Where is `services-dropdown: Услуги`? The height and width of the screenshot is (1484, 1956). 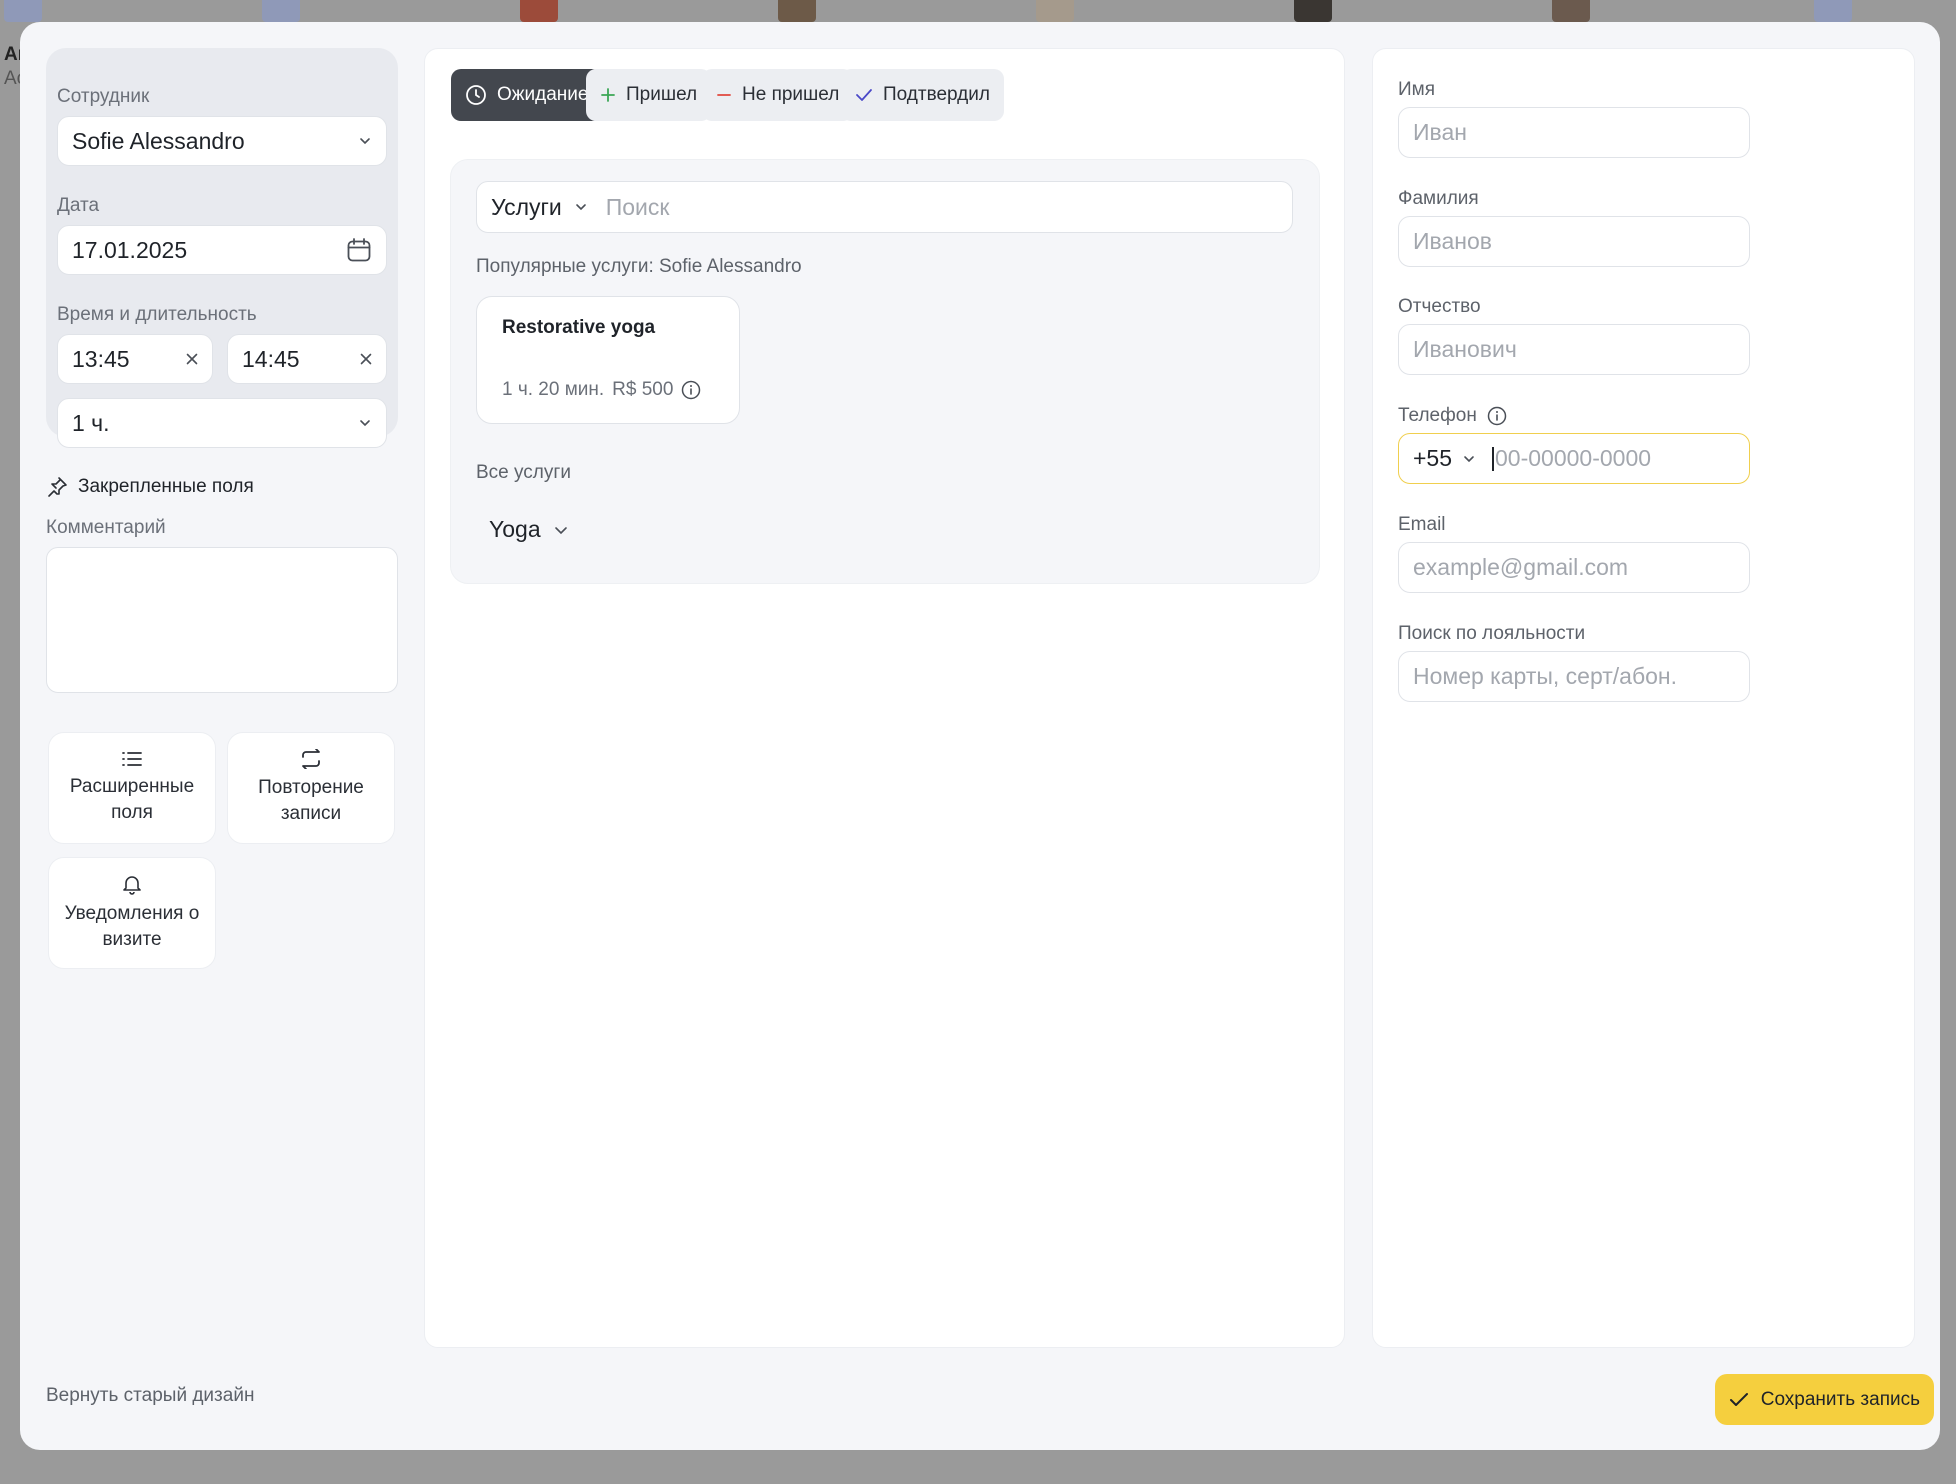 services-dropdown: Услуги is located at coordinates (539, 207).